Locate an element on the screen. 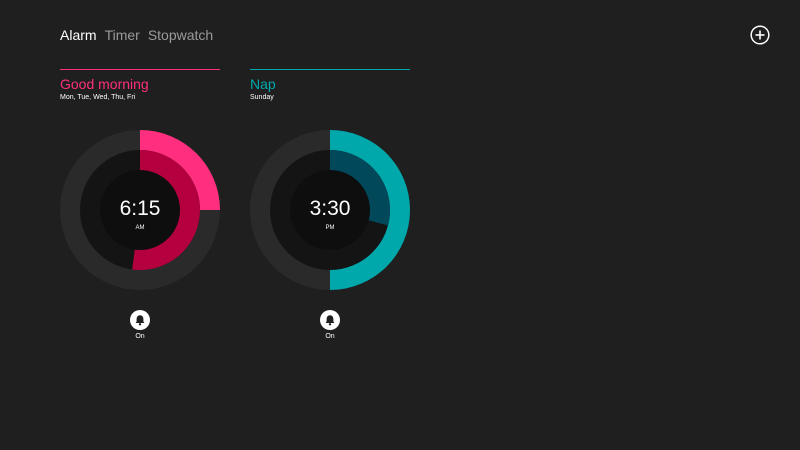  alarm-card-good-morning: Good morning Mon, Tue, Wed, Thu, Fri is located at coordinates (140, 85).